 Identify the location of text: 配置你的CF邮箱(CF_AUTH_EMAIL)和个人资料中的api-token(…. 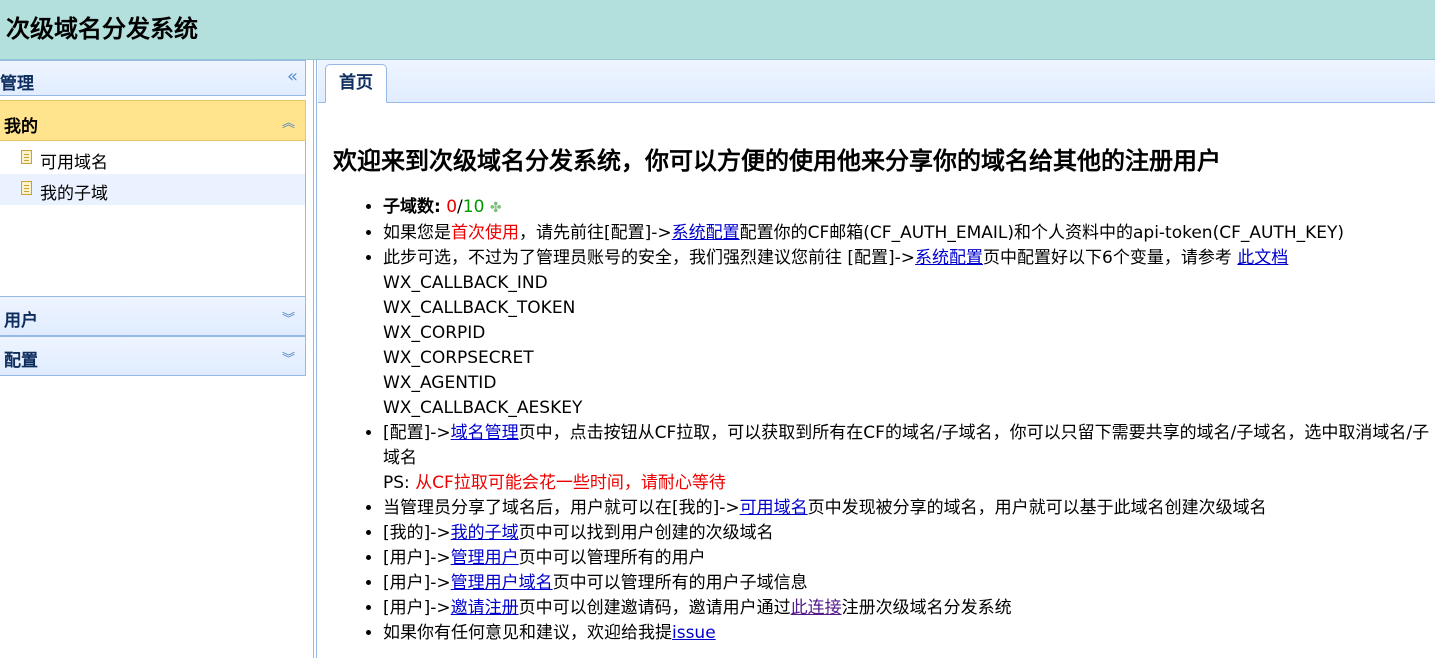
(1042, 233).